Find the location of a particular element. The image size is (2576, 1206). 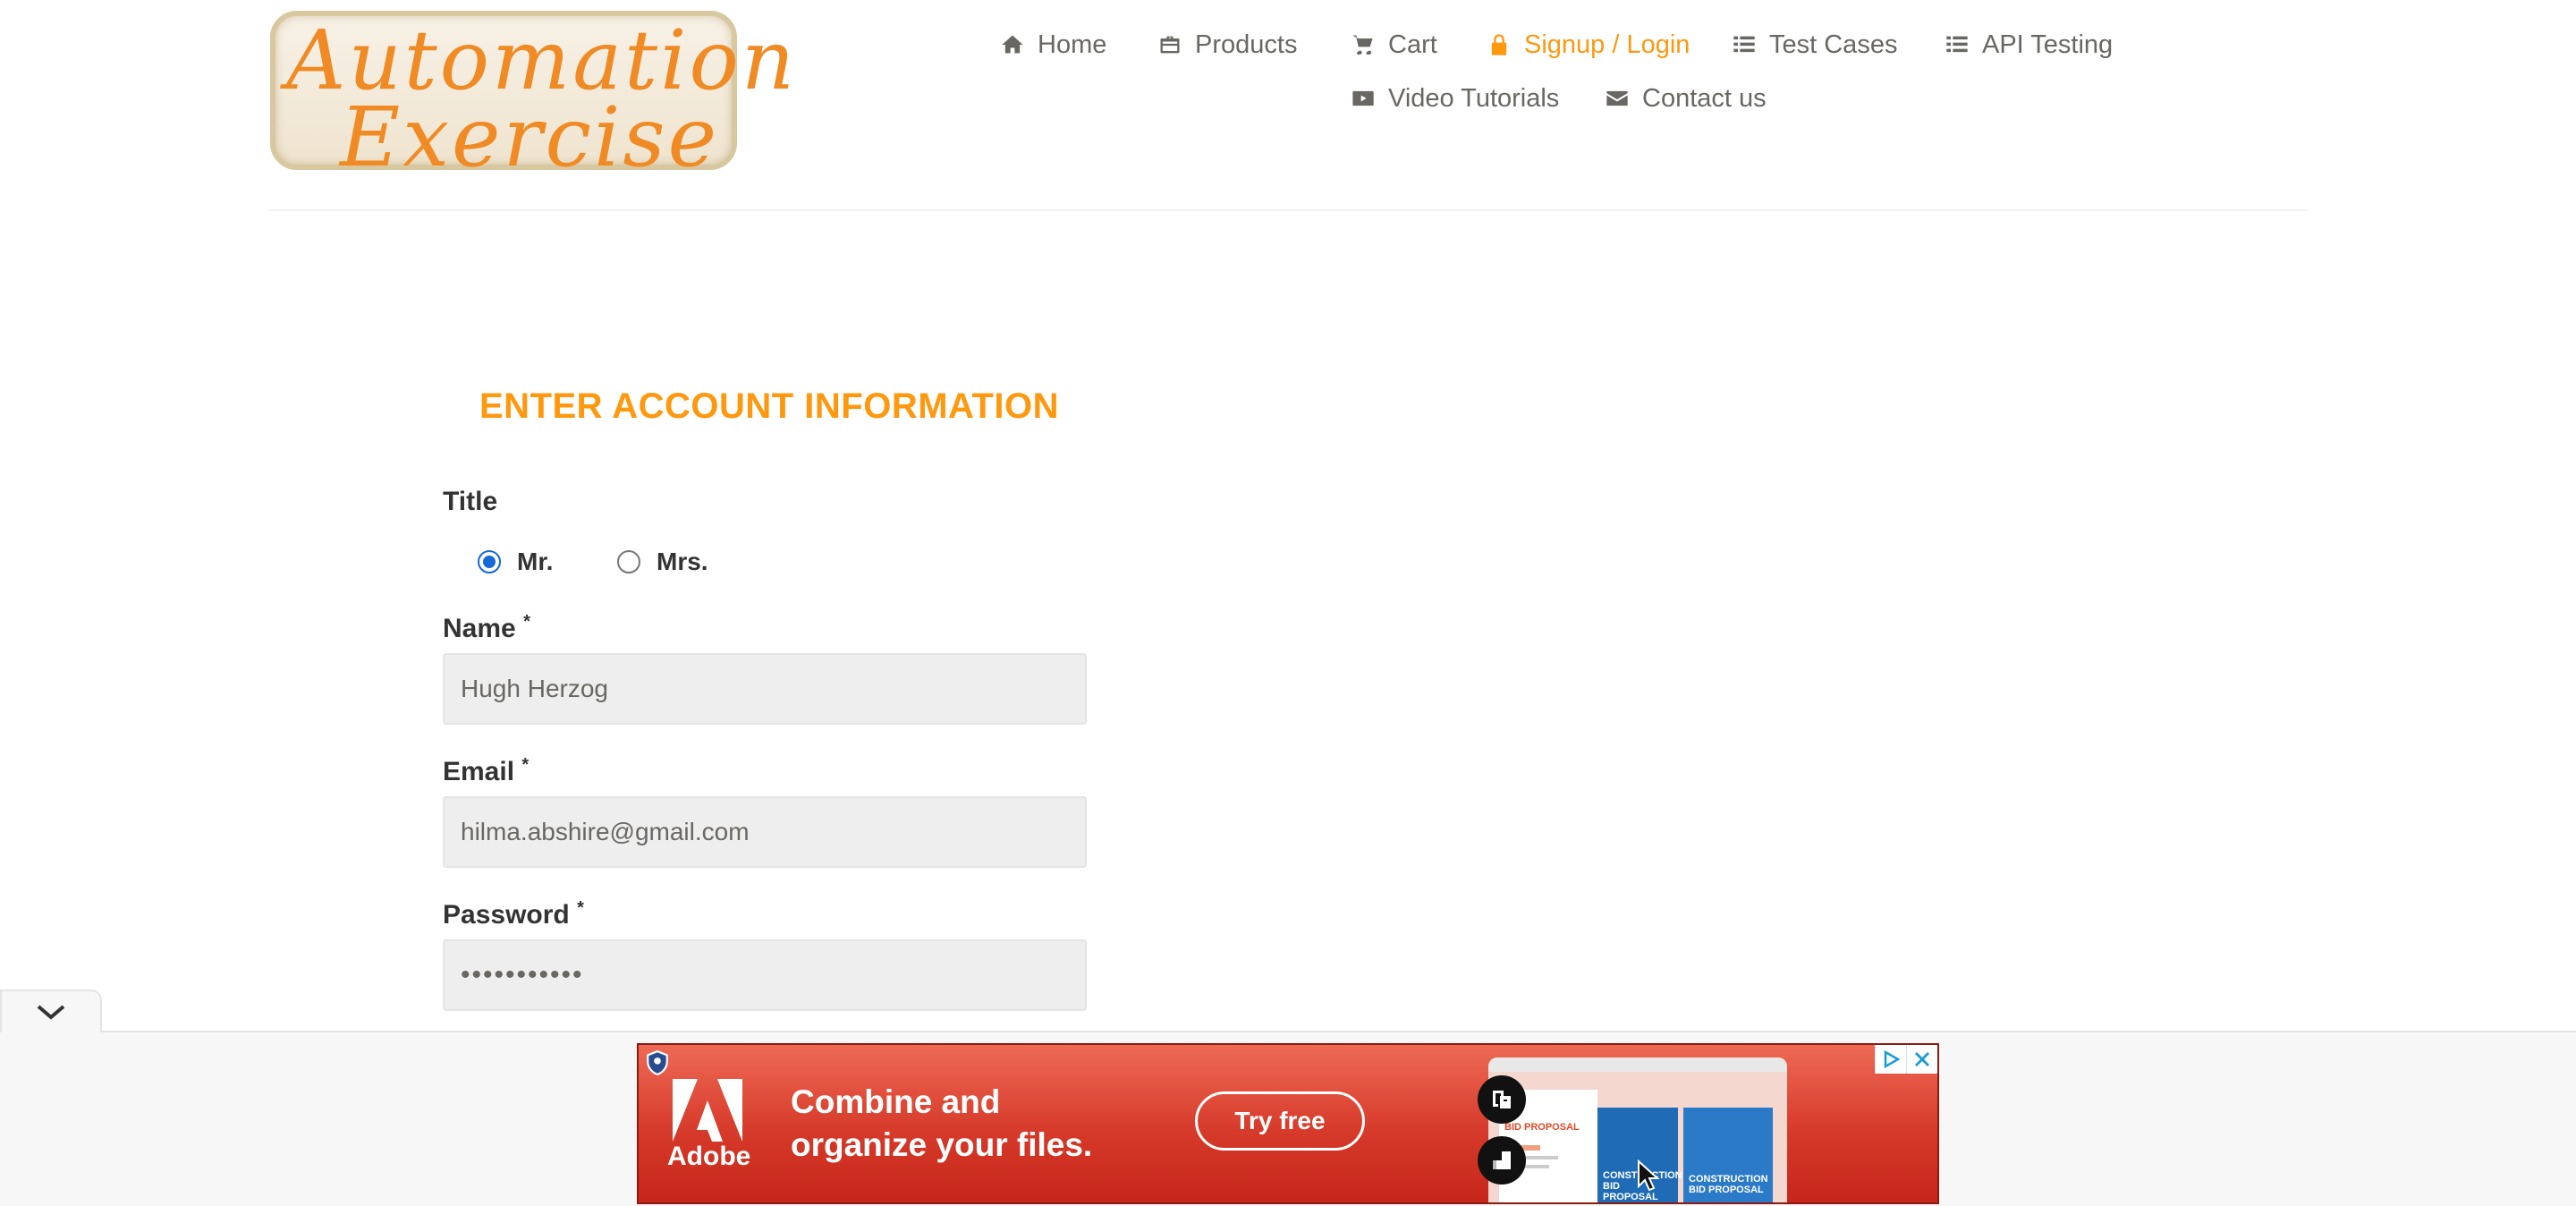

close-ad-button is located at coordinates (1921, 1059).